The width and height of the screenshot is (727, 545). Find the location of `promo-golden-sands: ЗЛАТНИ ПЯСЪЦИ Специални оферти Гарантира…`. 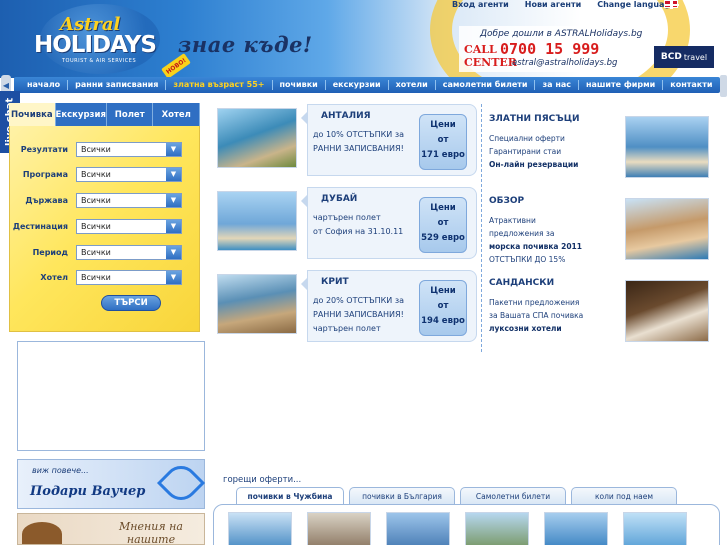

promo-golden-sands: ЗЛАТНИ ПЯСЪЦИ Специални оферти Гарантира… is located at coordinates (601, 147).